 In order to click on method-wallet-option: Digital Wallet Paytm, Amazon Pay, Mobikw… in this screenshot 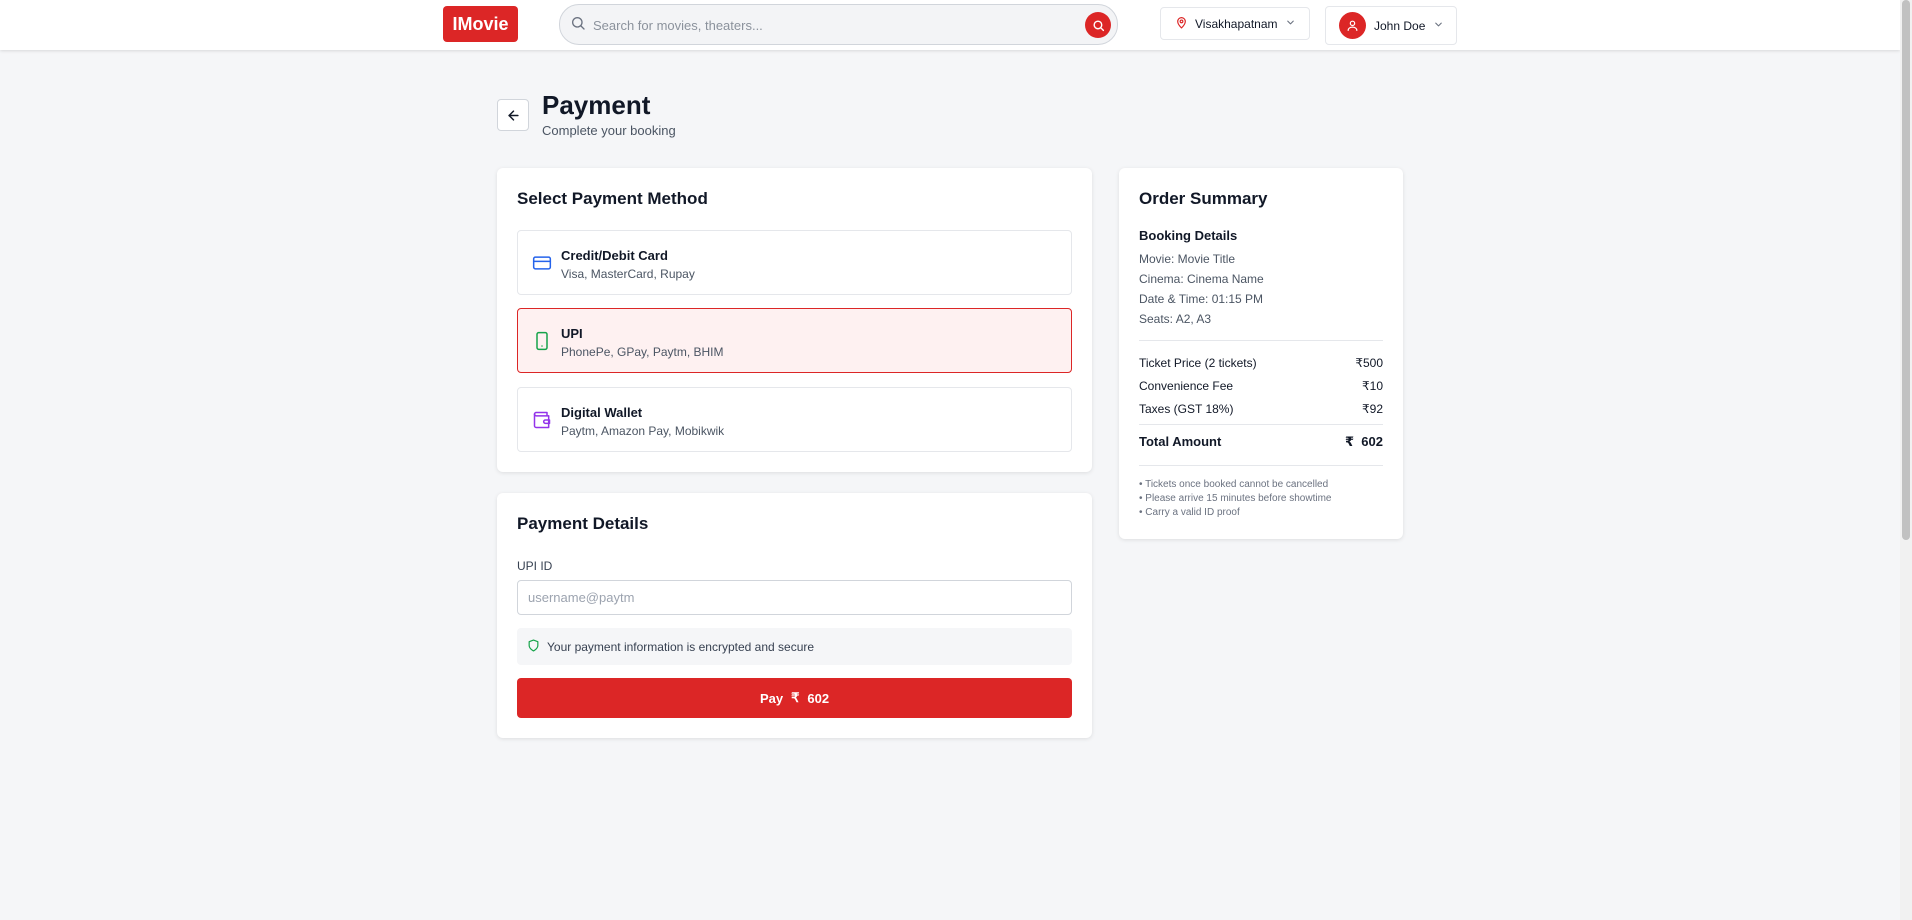, I will do `click(794, 419)`.